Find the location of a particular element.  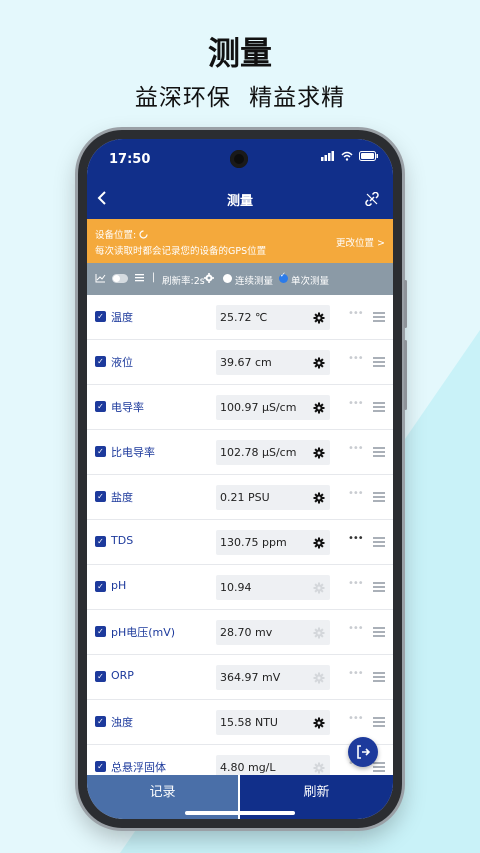

parameter-value: 15.58 NTU is located at coordinates (249, 722).